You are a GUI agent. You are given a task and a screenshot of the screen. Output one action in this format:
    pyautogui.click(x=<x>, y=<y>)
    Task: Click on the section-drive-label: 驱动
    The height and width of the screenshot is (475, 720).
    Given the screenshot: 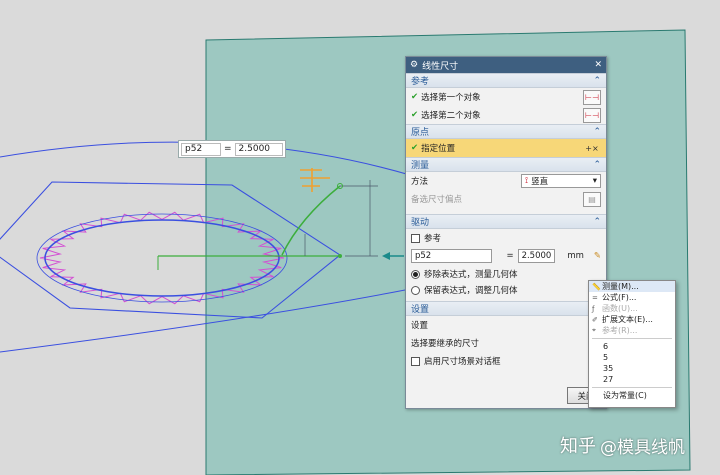 What is the action you would take?
    pyautogui.click(x=420, y=223)
    